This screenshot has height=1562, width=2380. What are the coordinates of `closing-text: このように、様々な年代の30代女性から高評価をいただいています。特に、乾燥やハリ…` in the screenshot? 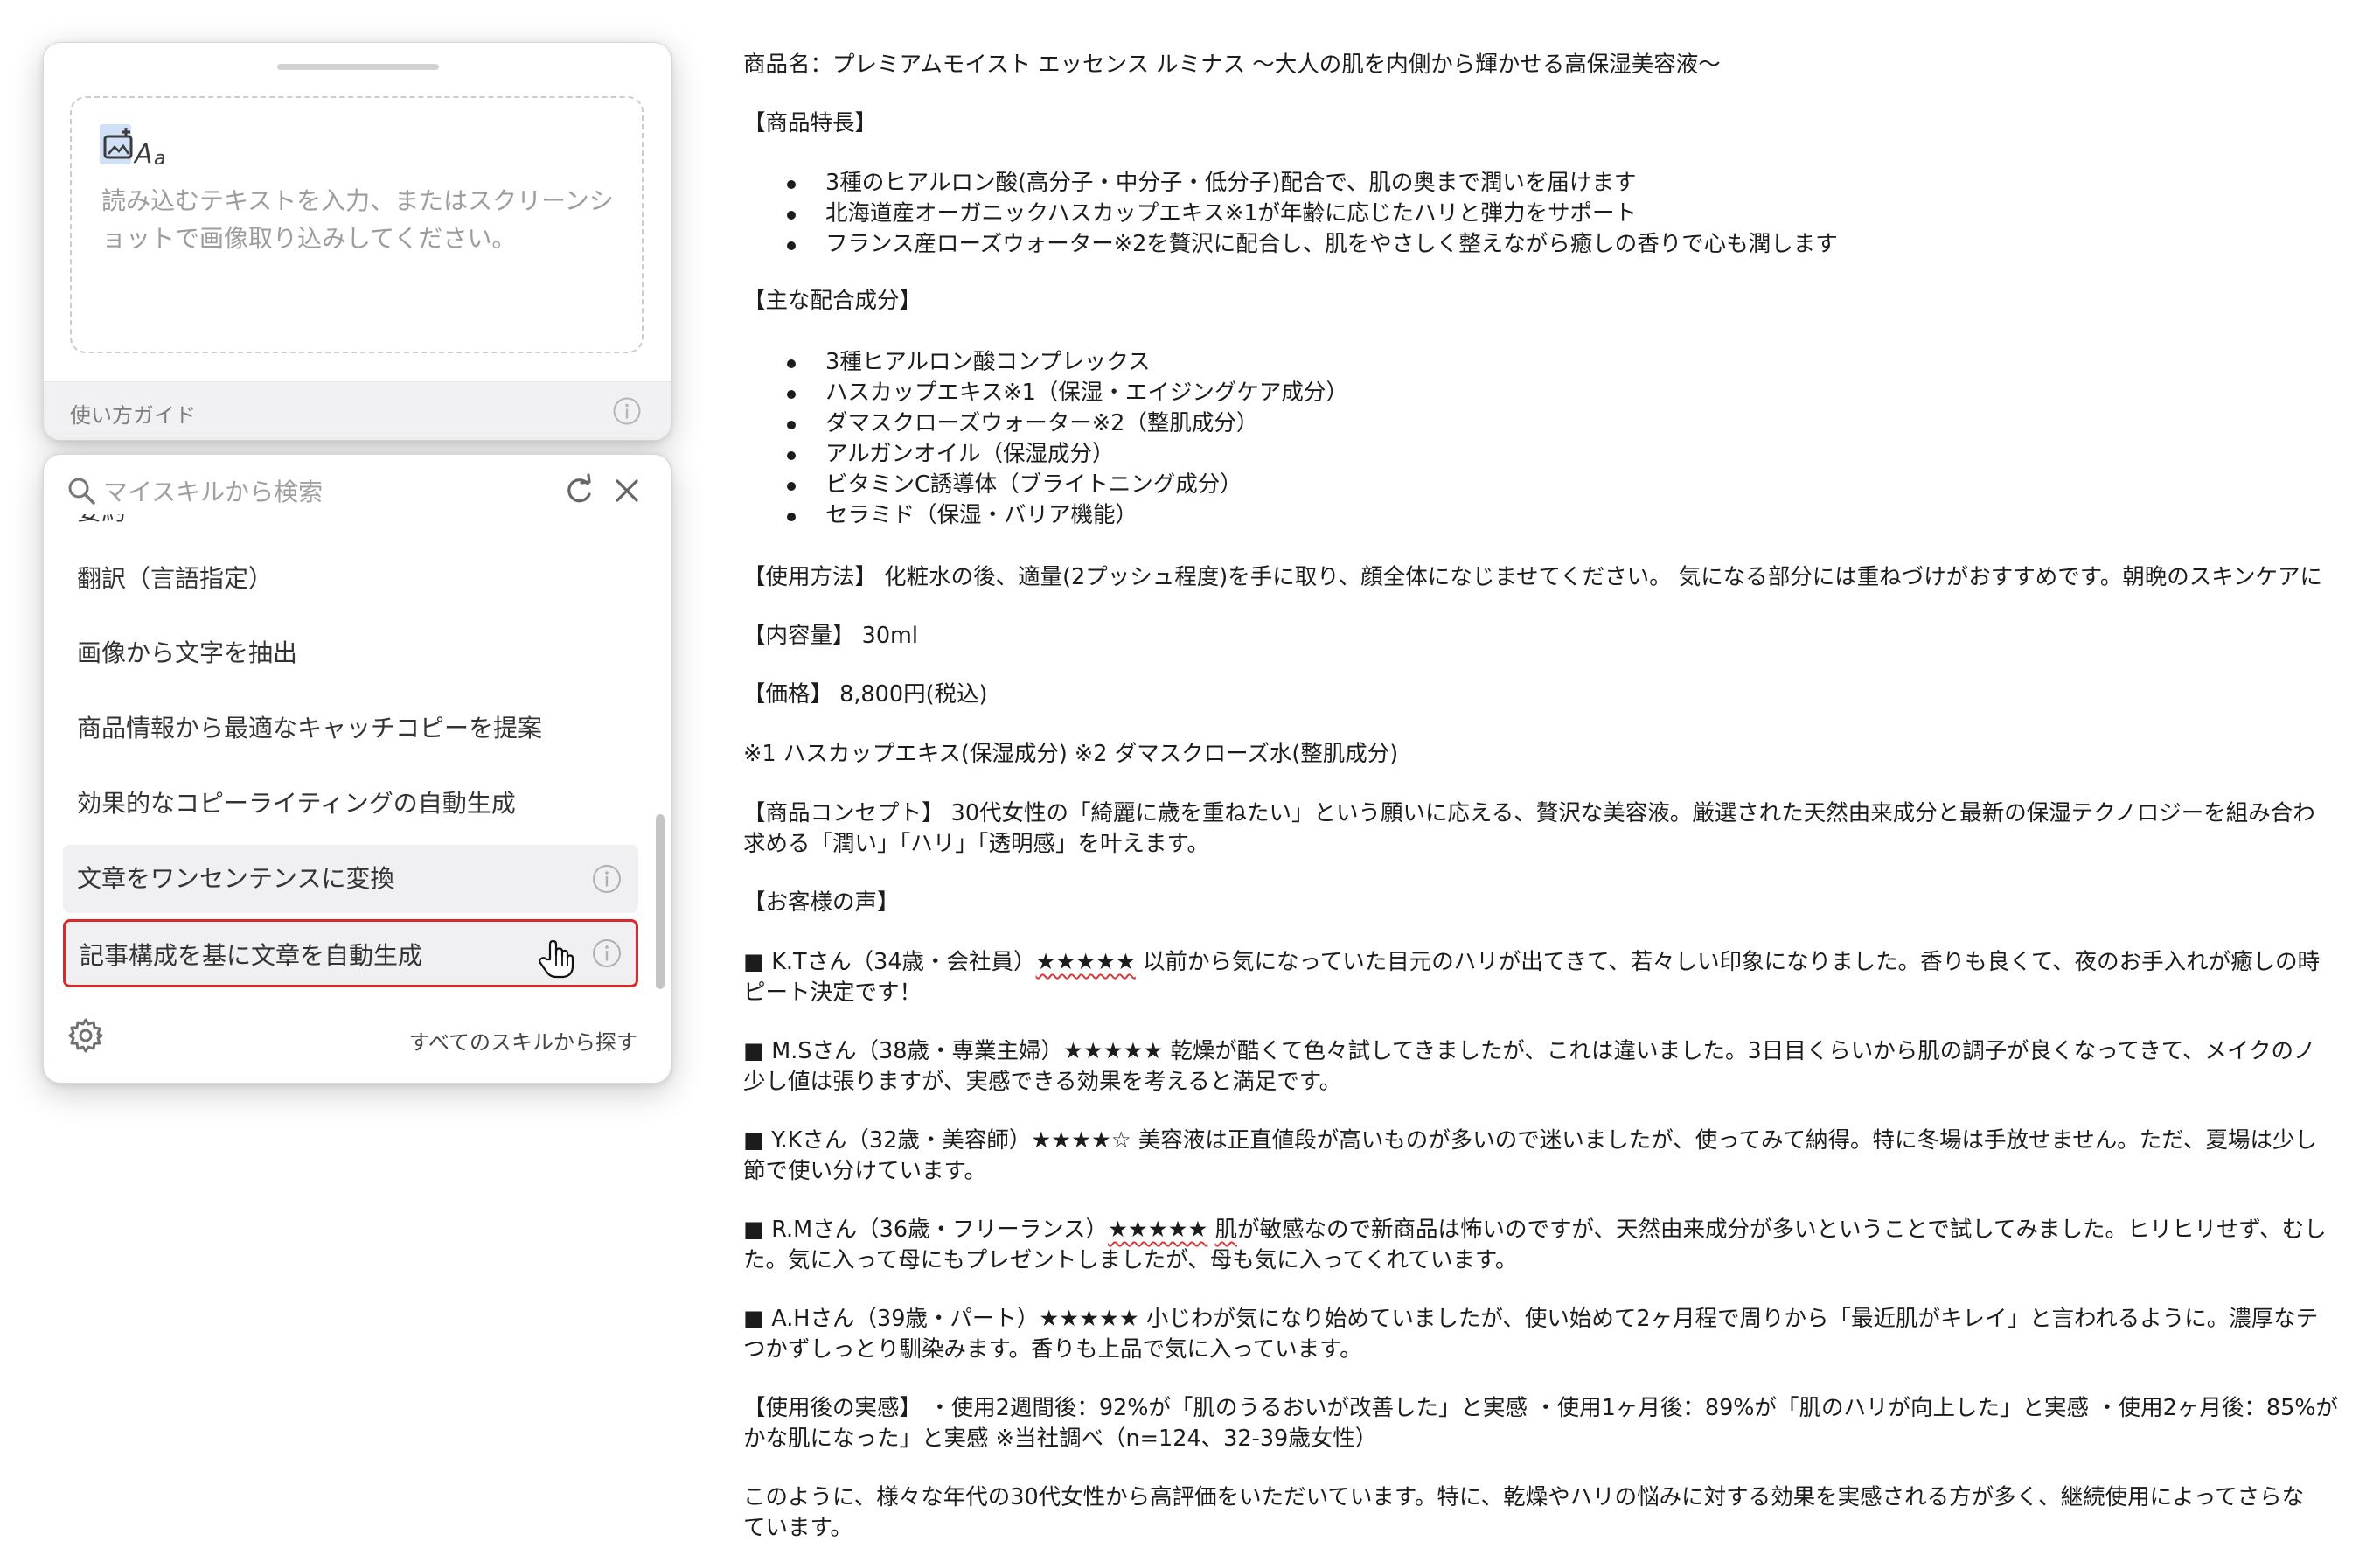 It's located at (1524, 1497).